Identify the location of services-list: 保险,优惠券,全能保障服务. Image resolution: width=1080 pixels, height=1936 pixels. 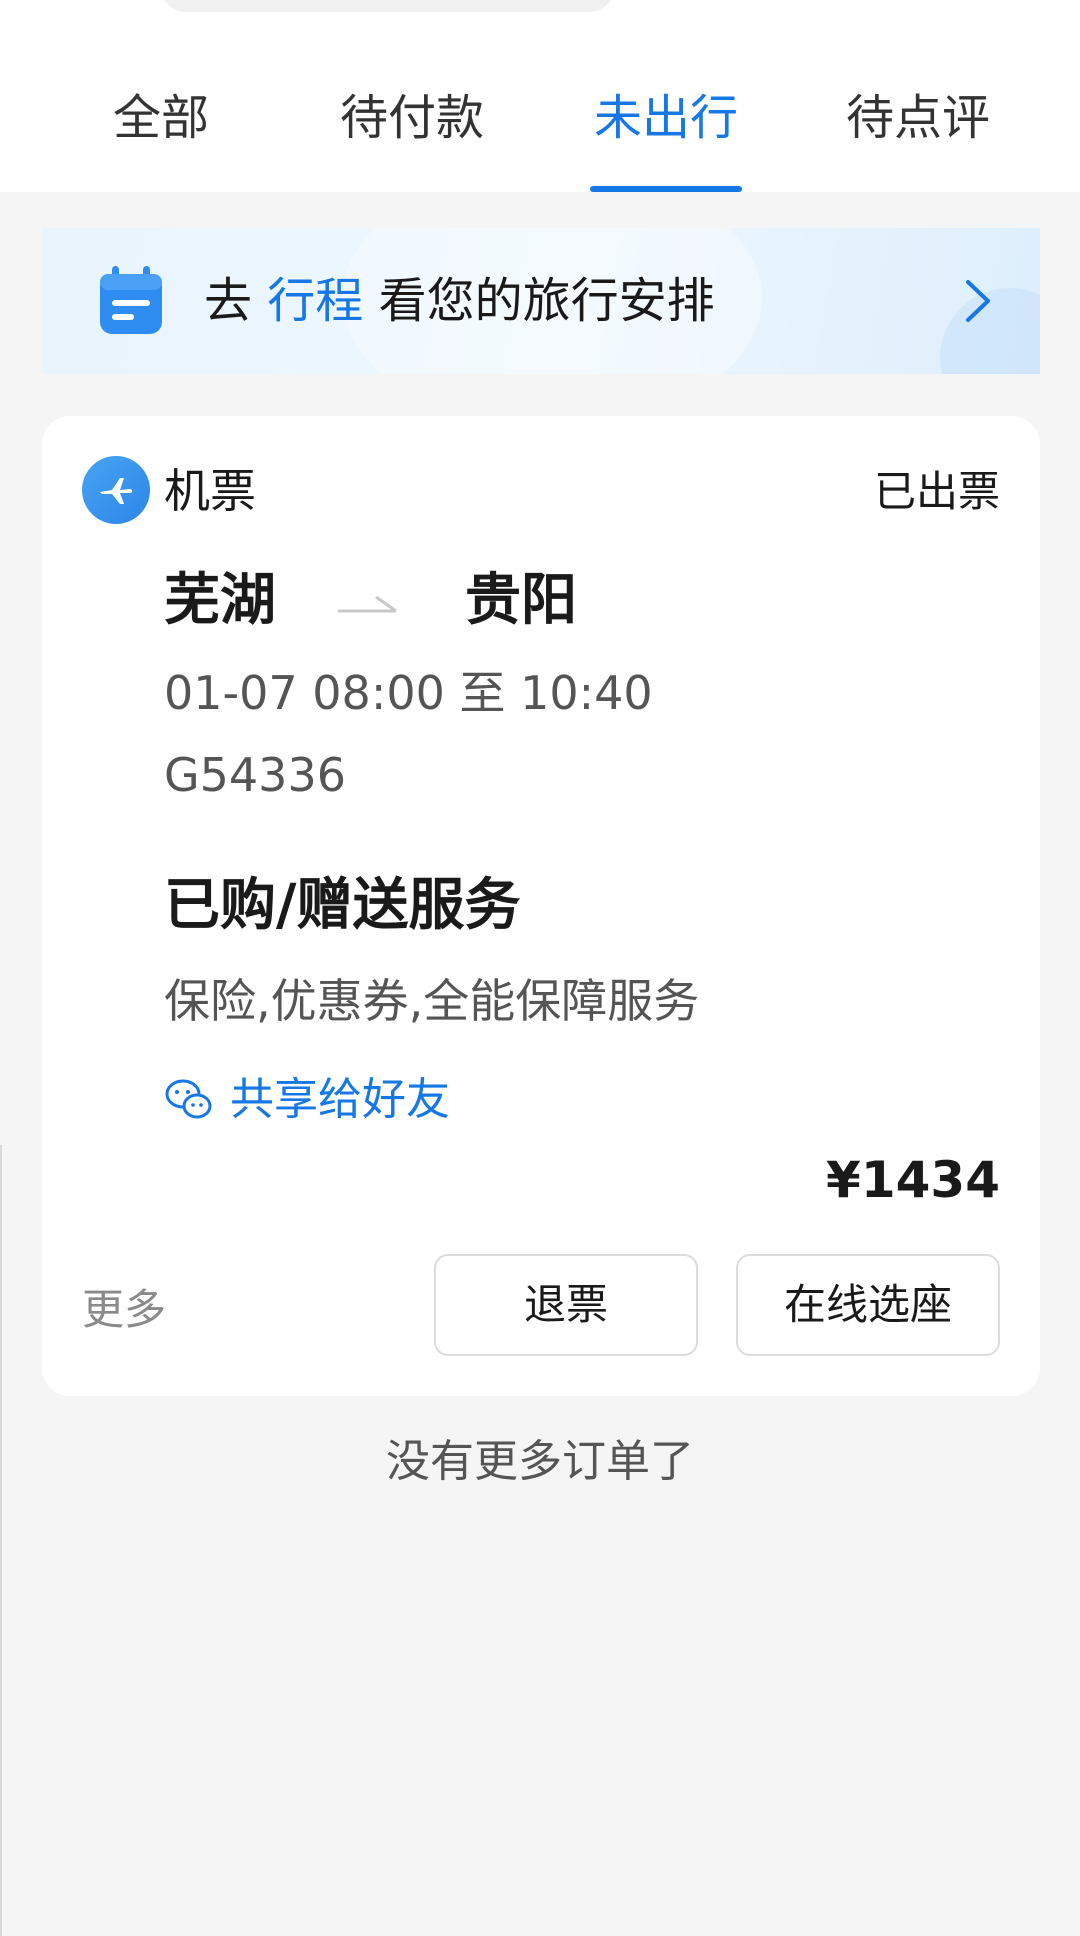
(432, 1001).